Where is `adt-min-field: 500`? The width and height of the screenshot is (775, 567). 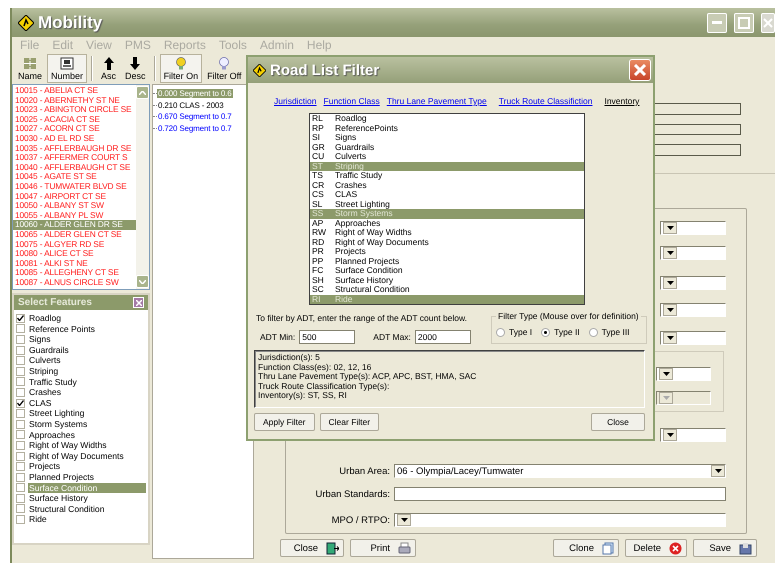
adt-min-field: 500 is located at coordinates (327, 337).